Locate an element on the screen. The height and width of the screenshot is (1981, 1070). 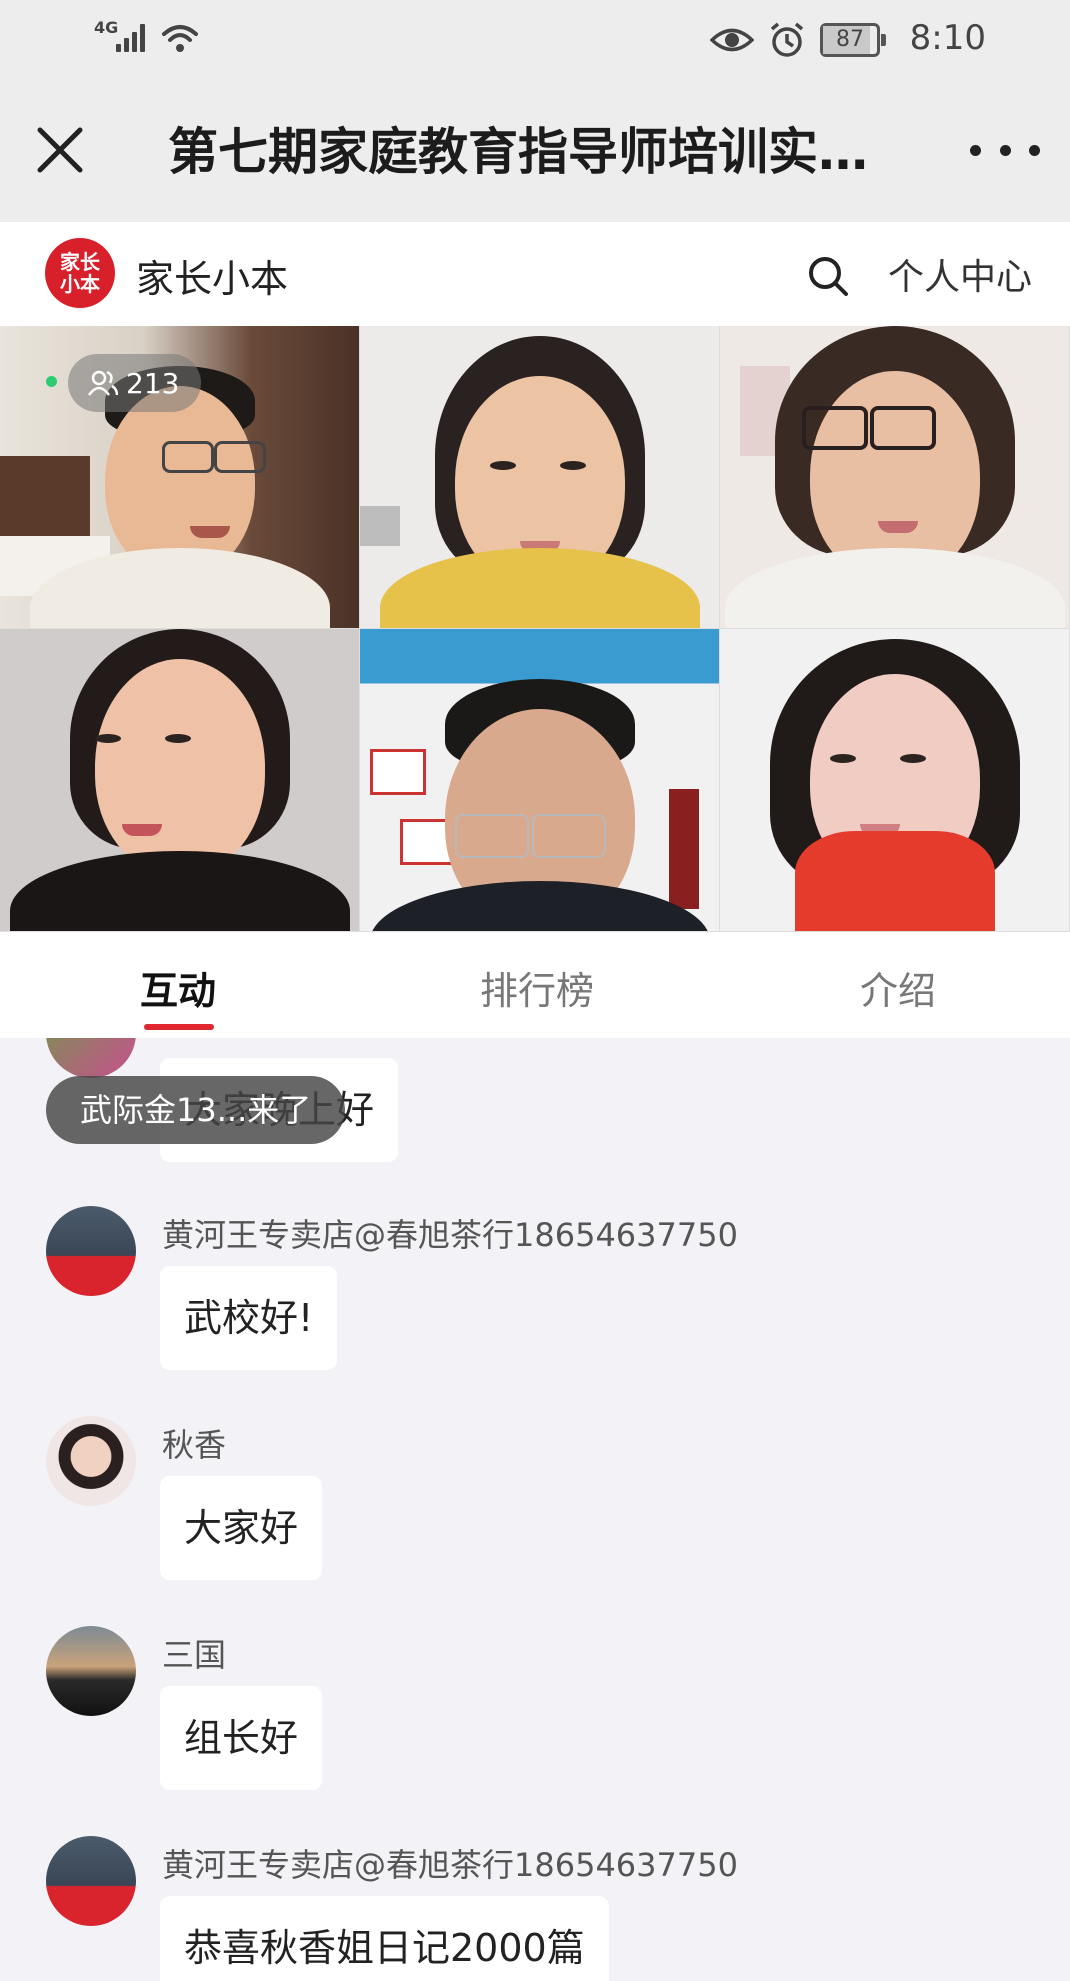
video-tile-host: 213 is located at coordinates (180, 477).